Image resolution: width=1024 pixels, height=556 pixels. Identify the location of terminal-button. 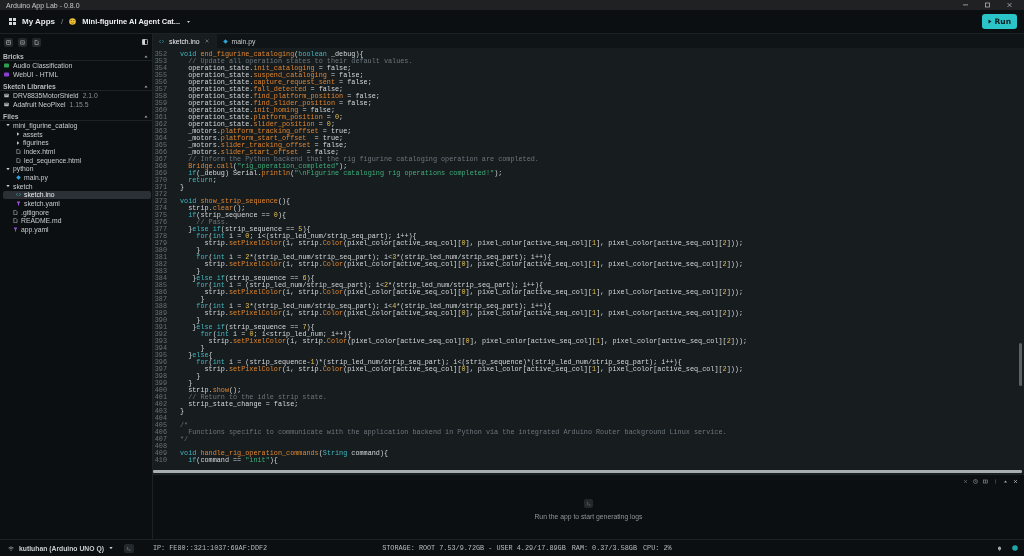
(128, 548).